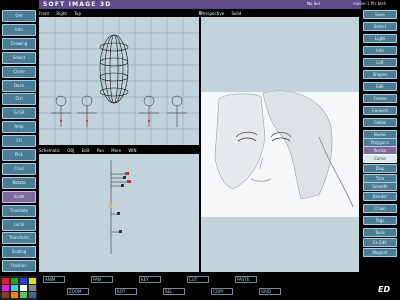  Describe the element at coordinates (150, 279) in the screenshot. I see `bottom-bar-button: KEY` at that location.